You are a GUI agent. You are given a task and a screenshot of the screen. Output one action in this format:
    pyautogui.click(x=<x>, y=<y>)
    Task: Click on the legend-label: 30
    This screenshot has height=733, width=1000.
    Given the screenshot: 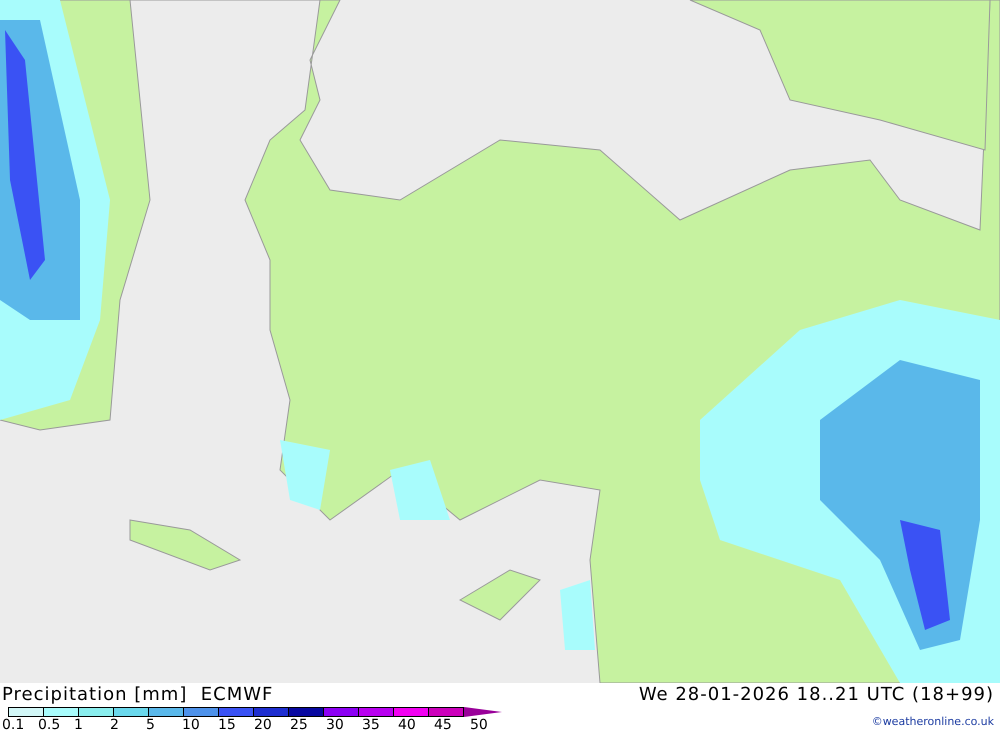 What is the action you would take?
    pyautogui.click(x=335, y=725)
    